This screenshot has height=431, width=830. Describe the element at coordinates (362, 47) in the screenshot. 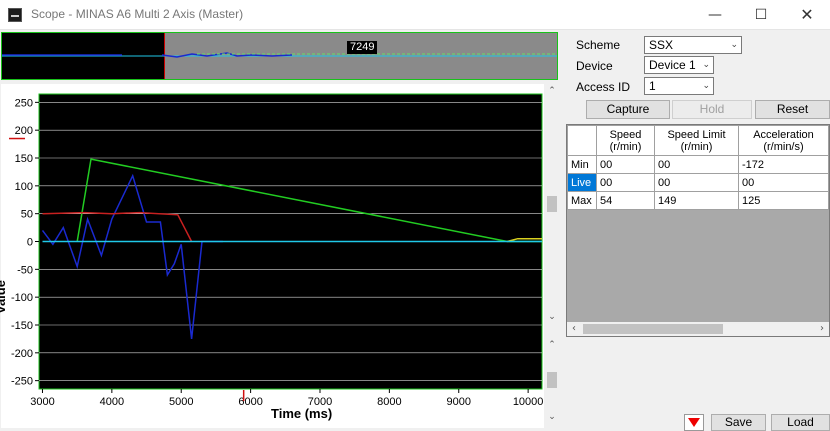

I see `overview-cursor-label: 7249` at that location.